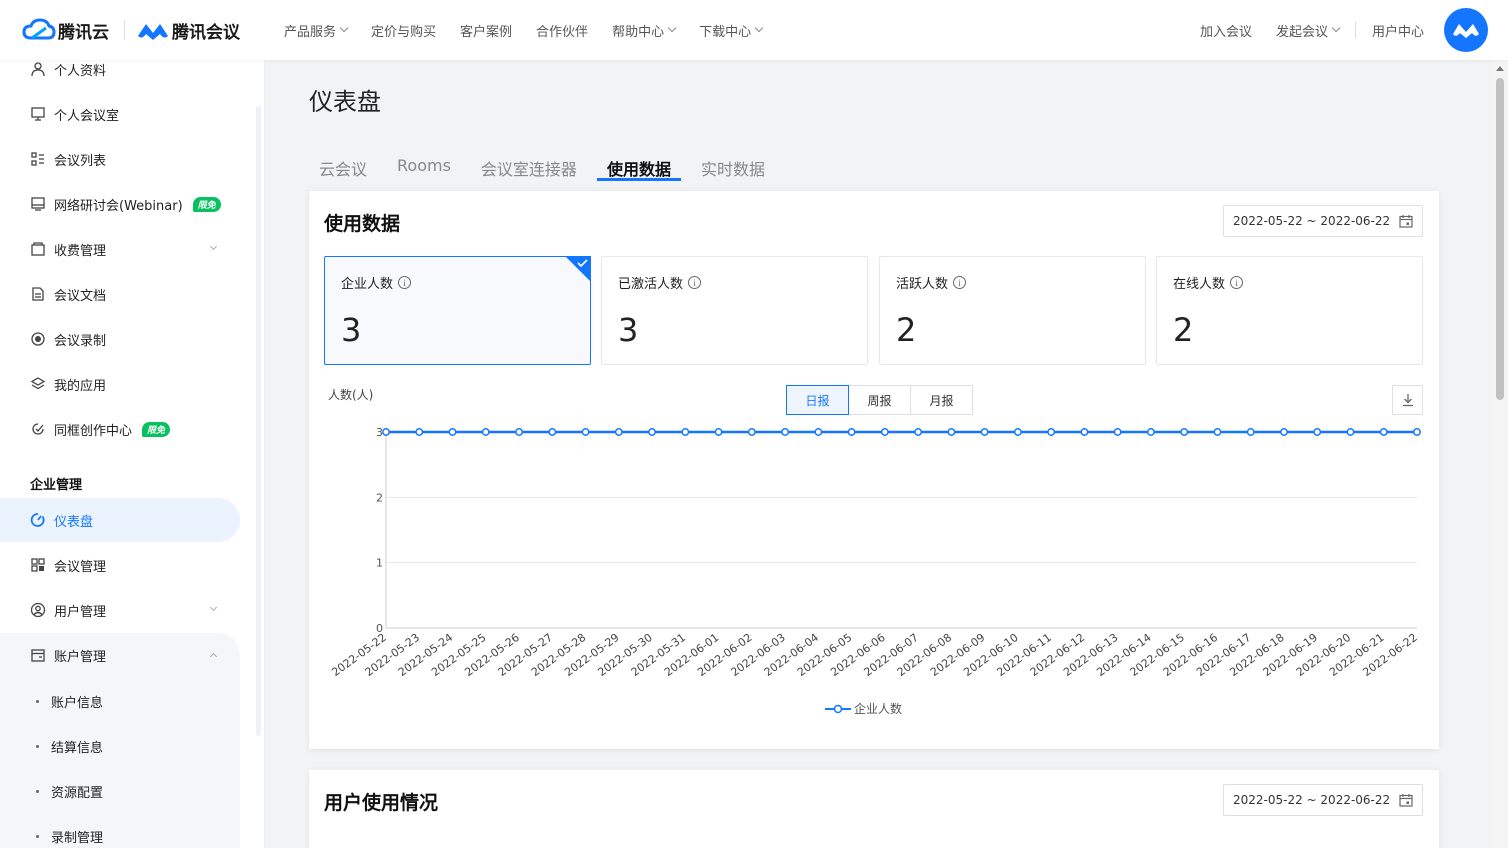  What do you see at coordinates (1355, 30) in the screenshot?
I see `header-divider` at bounding box center [1355, 30].